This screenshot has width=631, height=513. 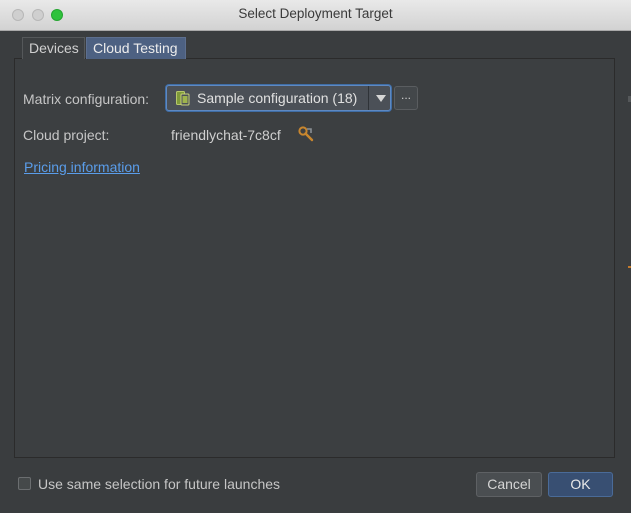 What do you see at coordinates (368, 98) in the screenshot?
I see `dropdown-divider` at bounding box center [368, 98].